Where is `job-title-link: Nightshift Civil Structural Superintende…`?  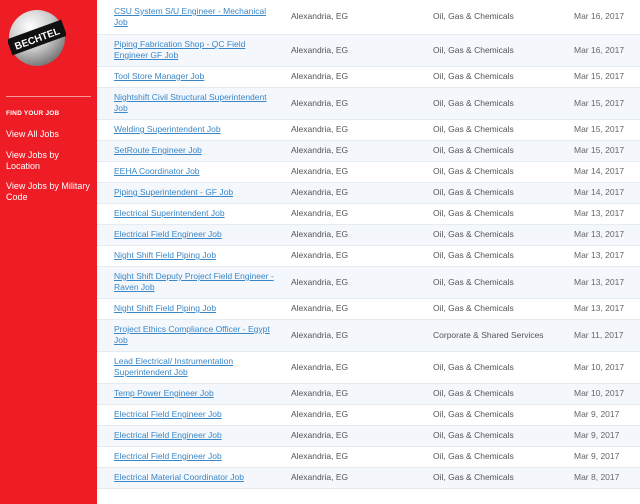
job-title-link: Nightshift Civil Structural Superintende… is located at coordinates (190, 102).